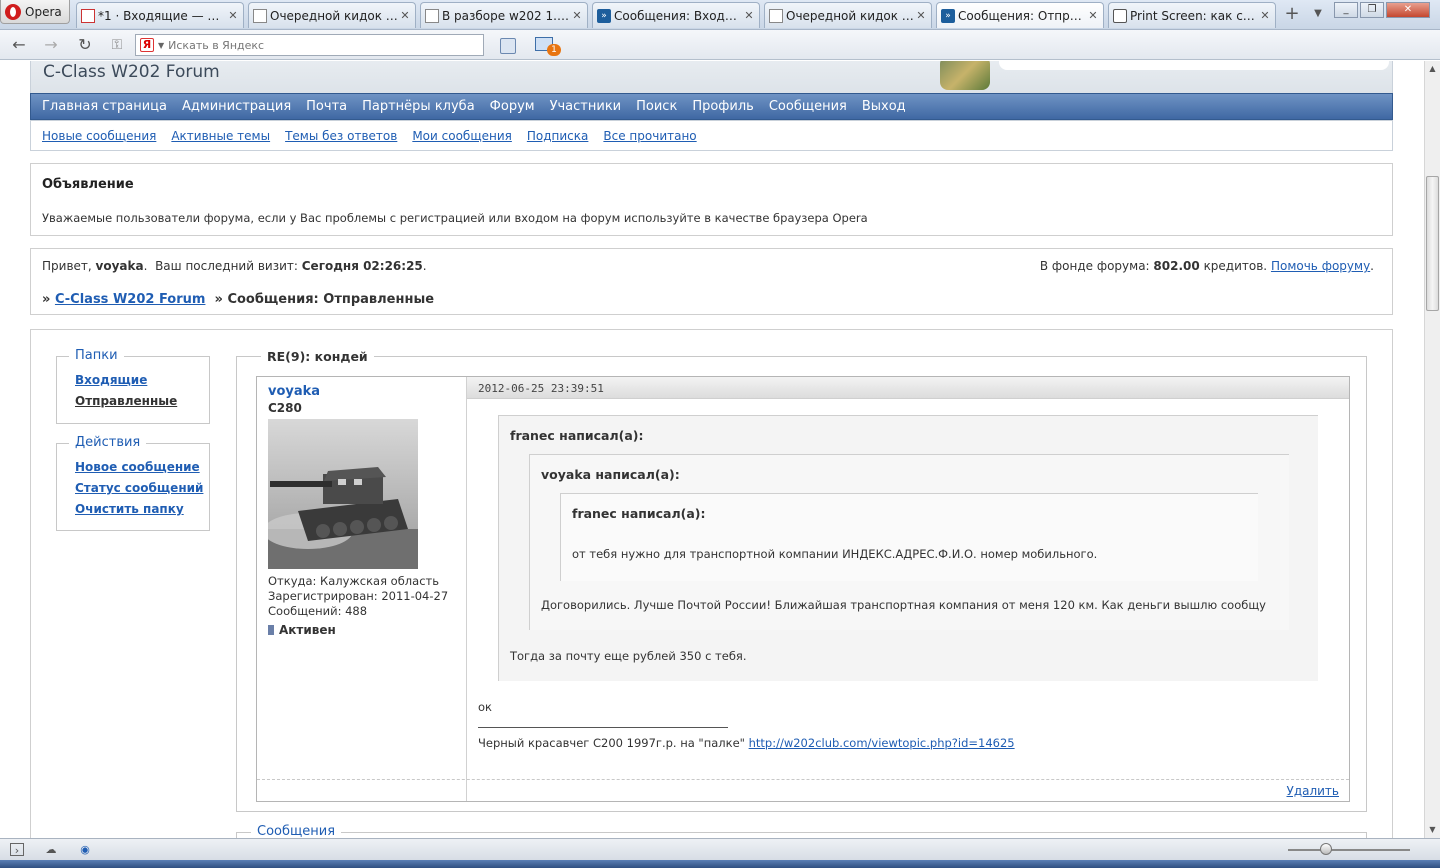 Image resolution: width=1440 pixels, height=868 pixels. What do you see at coordinates (808, 106) in the screenshot?
I see `nav-messages: Сообщения` at bounding box center [808, 106].